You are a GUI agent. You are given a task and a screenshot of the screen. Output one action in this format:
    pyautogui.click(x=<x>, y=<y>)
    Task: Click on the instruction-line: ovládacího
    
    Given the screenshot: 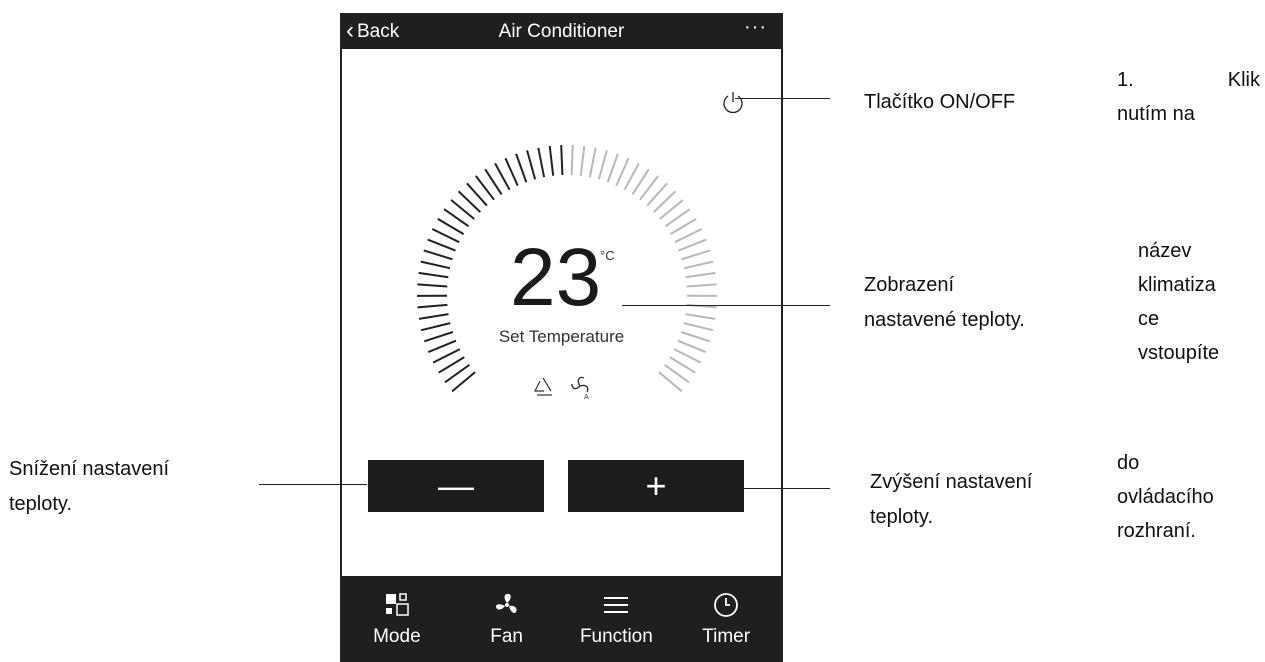 What is the action you would take?
    pyautogui.click(x=1165, y=497)
    